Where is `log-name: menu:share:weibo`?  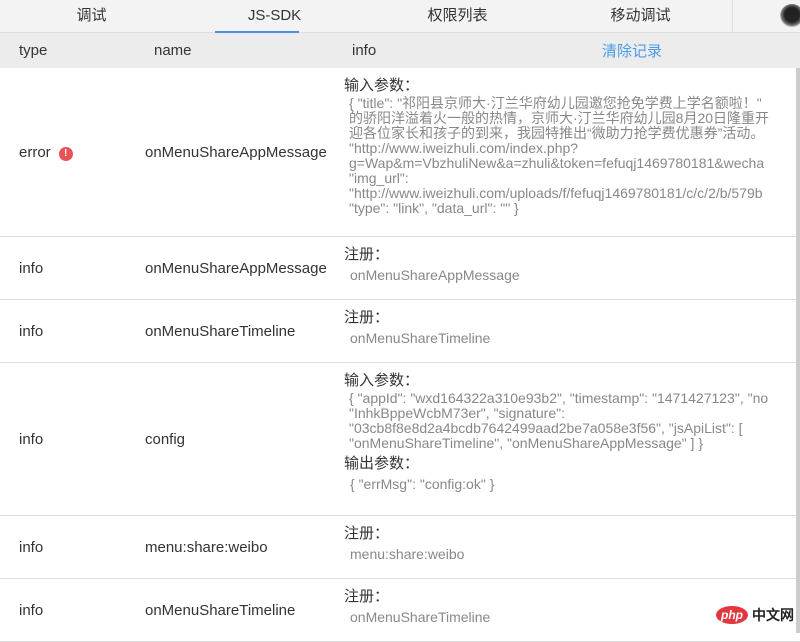 log-name: menu:share:weibo is located at coordinates (206, 547).